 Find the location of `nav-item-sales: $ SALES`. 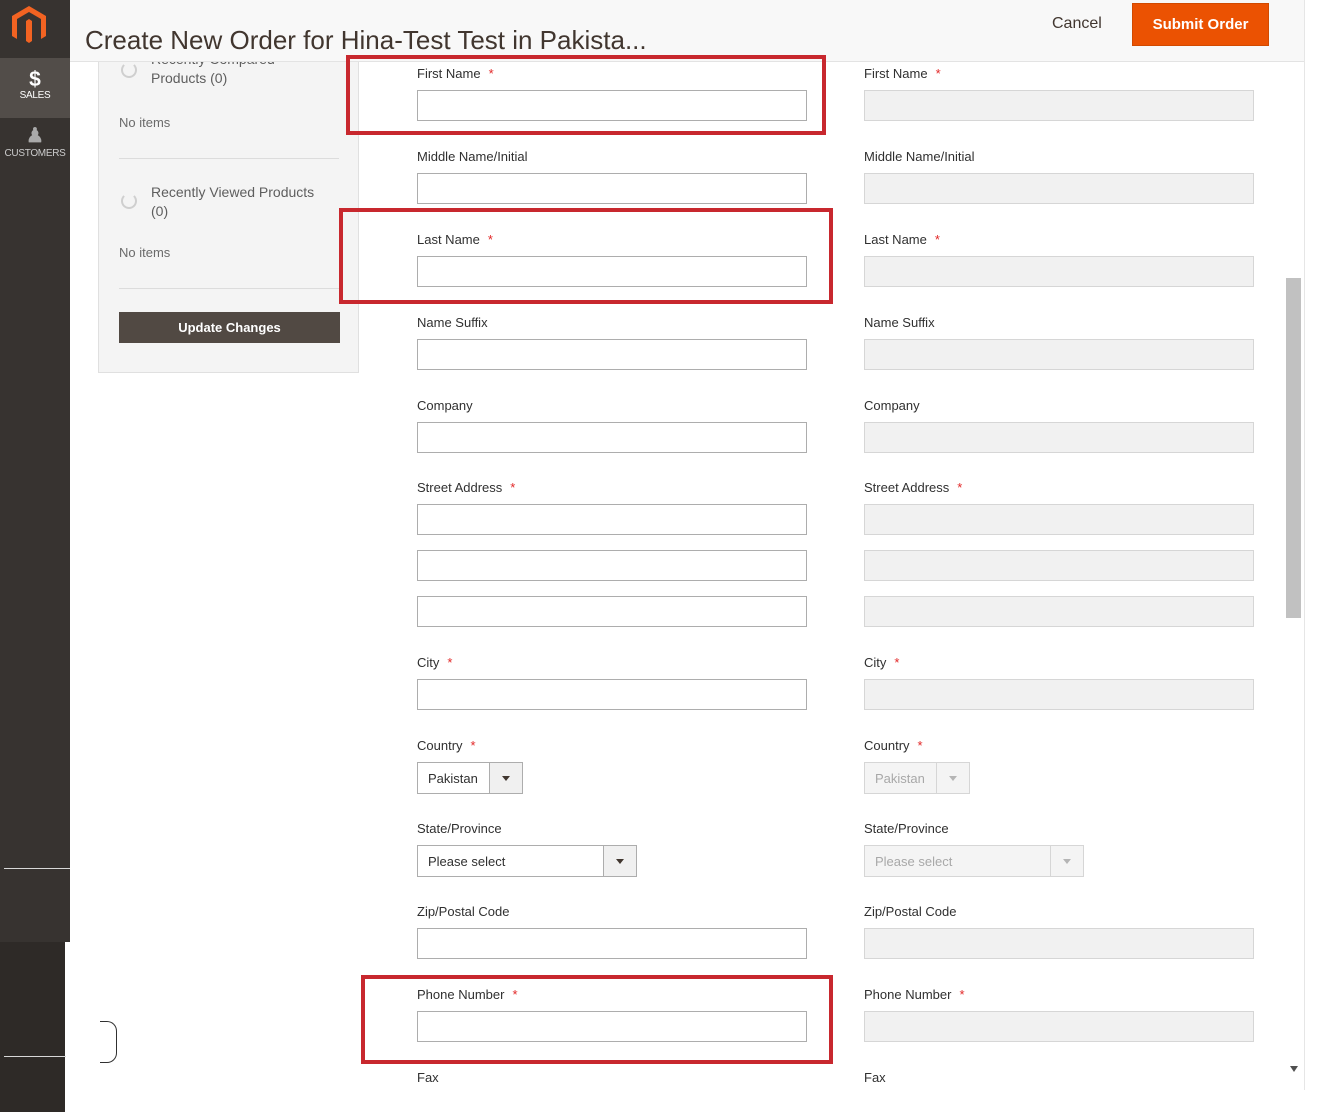

nav-item-sales: $ SALES is located at coordinates (35, 88).